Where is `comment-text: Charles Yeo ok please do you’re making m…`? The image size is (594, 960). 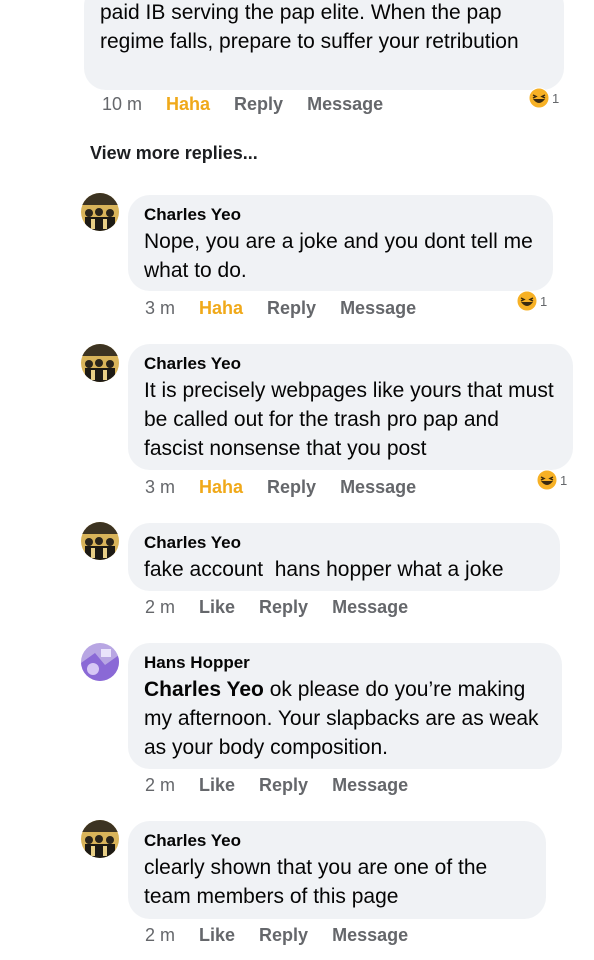
comment-text: Charles Yeo ok please do you’re making m… is located at coordinates (345, 718).